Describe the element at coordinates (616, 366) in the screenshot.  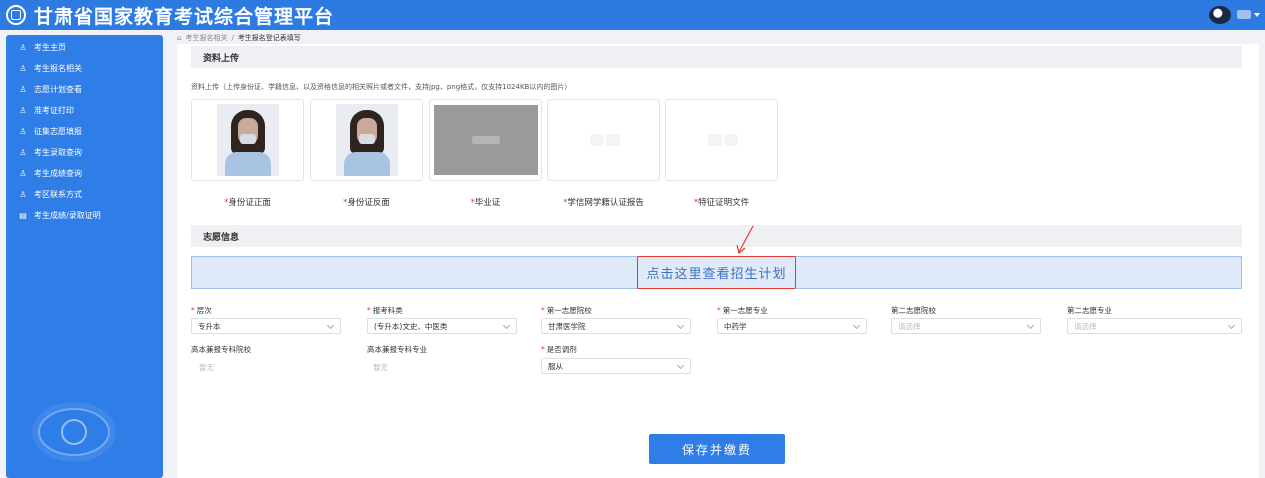
I see `adjust-select: 服从` at that location.